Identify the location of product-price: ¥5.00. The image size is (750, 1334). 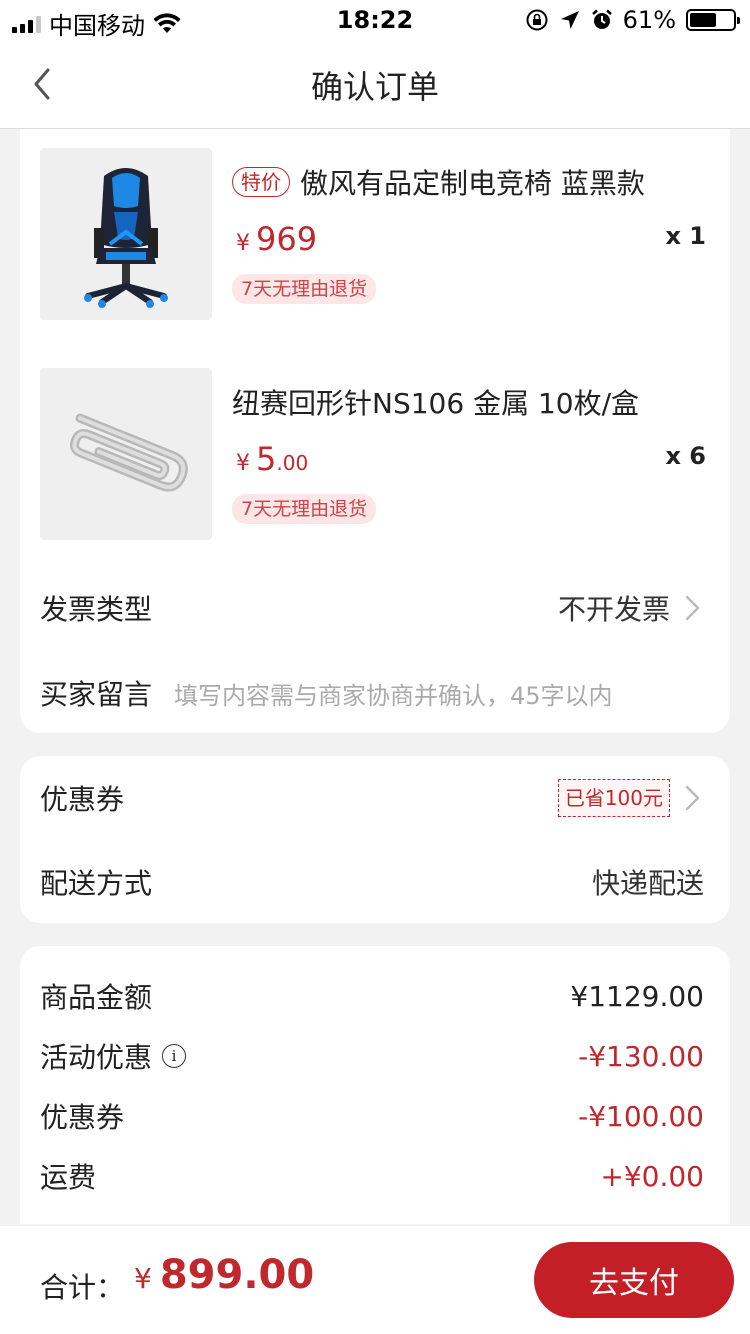
(272, 459).